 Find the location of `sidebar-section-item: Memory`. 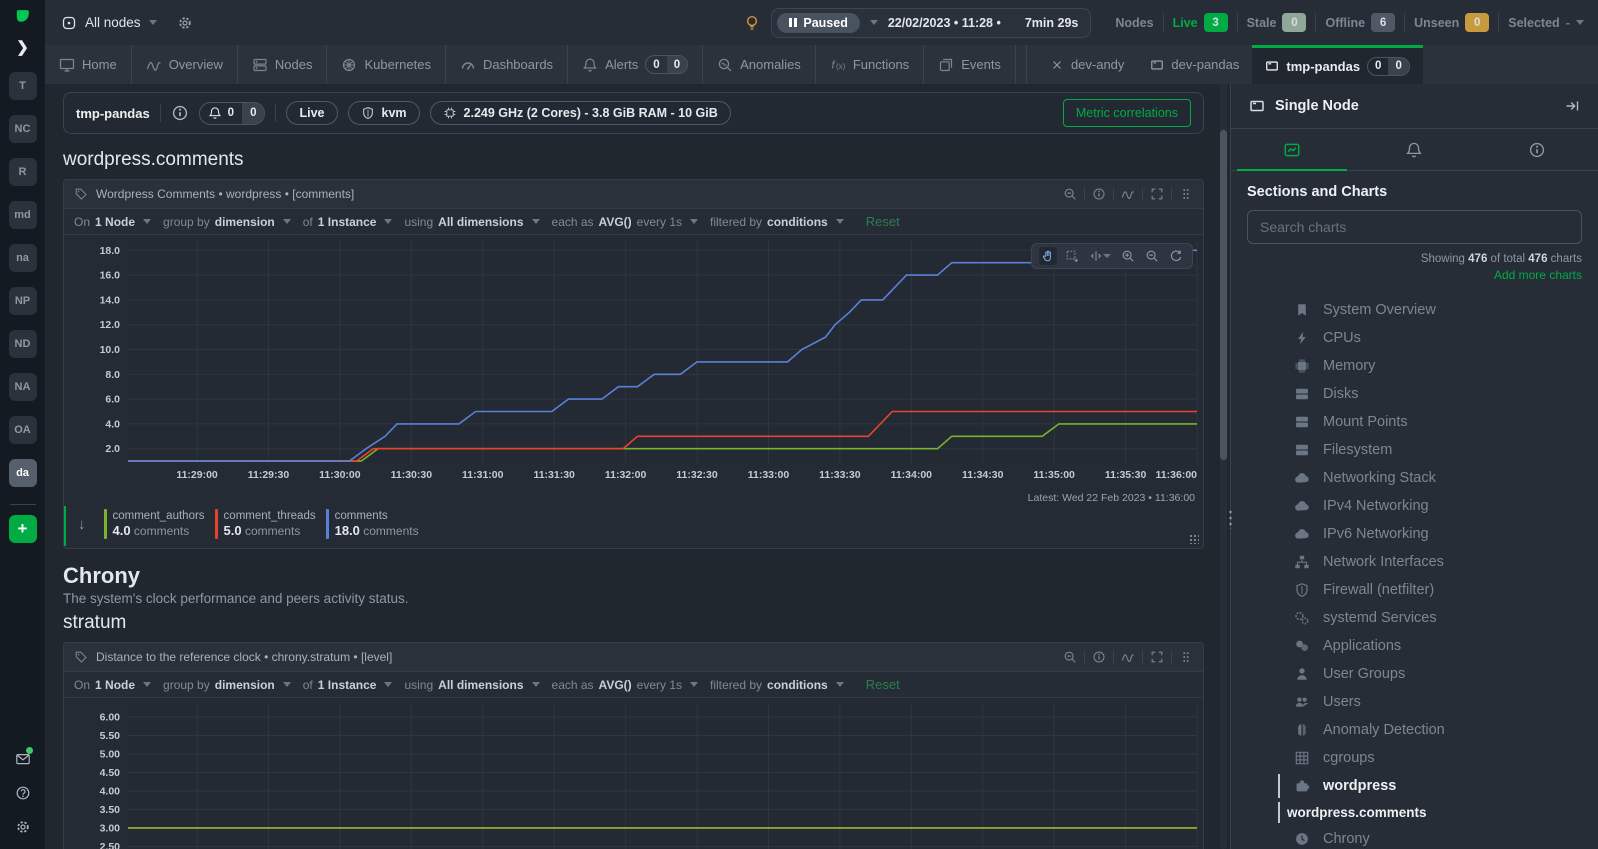

sidebar-section-item: Memory is located at coordinates (1414, 366).